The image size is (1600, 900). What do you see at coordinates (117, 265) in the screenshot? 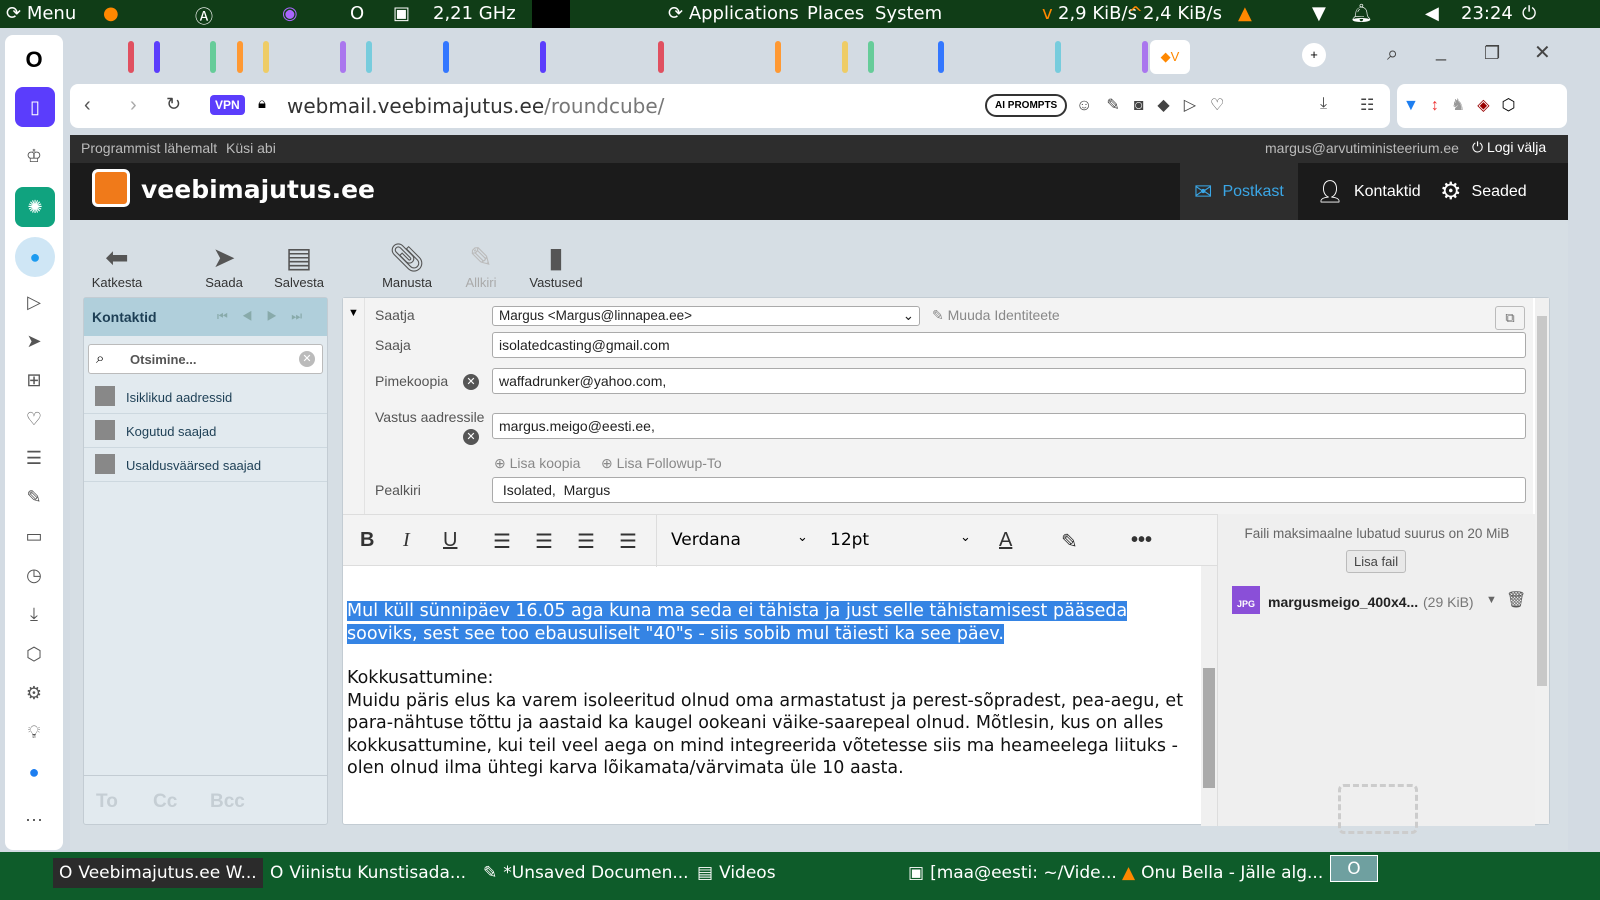
I see `cancel-button: ⬅ Katkesta` at bounding box center [117, 265].